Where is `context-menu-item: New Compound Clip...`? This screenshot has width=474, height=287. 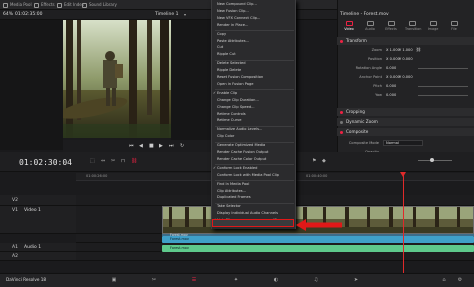
context-menu-item: New Compound Clip... is located at coordinates (237, 4).